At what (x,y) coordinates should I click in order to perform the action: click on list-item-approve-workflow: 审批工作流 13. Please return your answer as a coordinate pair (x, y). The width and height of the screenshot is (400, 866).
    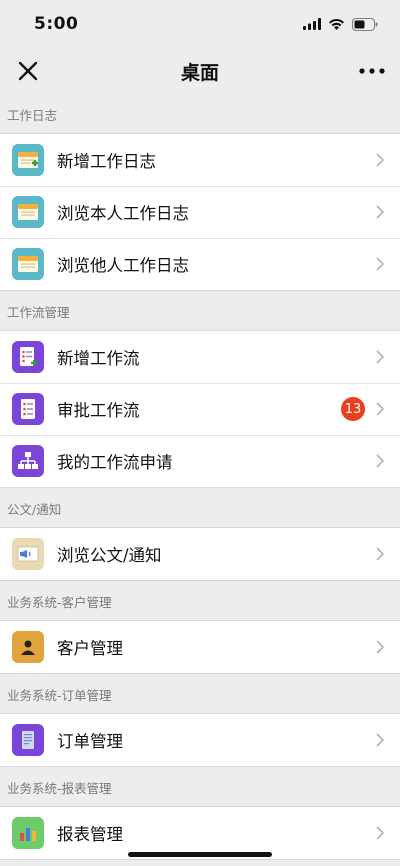
    Looking at the image, I should click on (200, 409).